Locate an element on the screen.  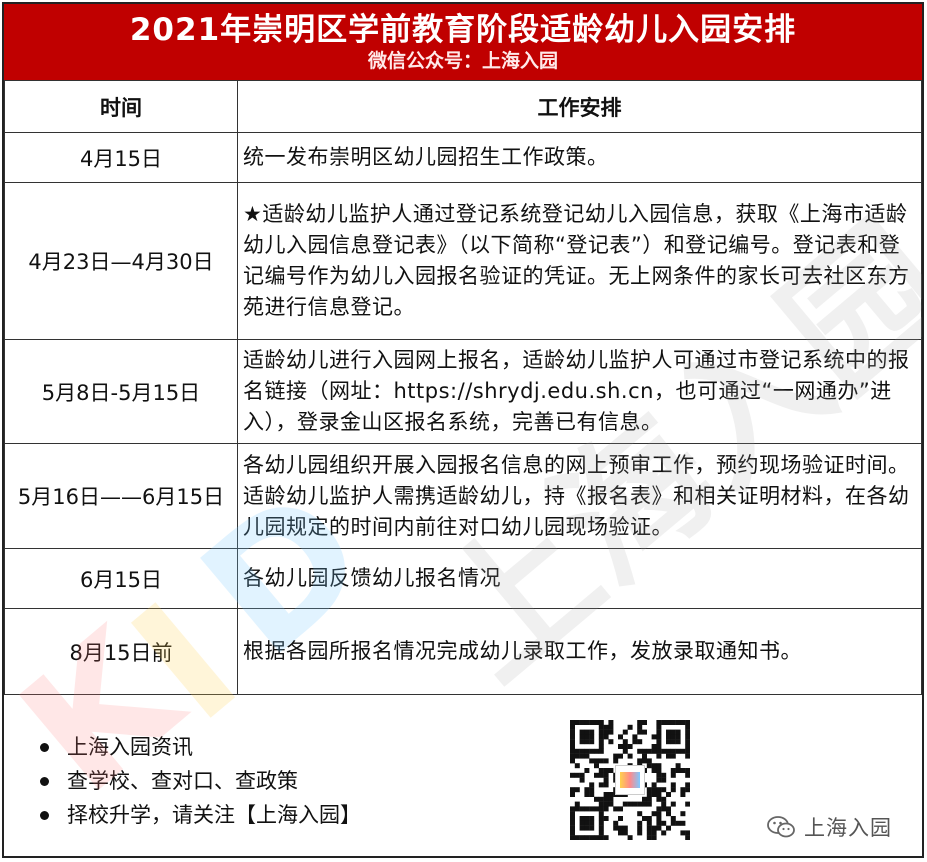
table-header-row: 时间 工作安排 is located at coordinates (463, 106).